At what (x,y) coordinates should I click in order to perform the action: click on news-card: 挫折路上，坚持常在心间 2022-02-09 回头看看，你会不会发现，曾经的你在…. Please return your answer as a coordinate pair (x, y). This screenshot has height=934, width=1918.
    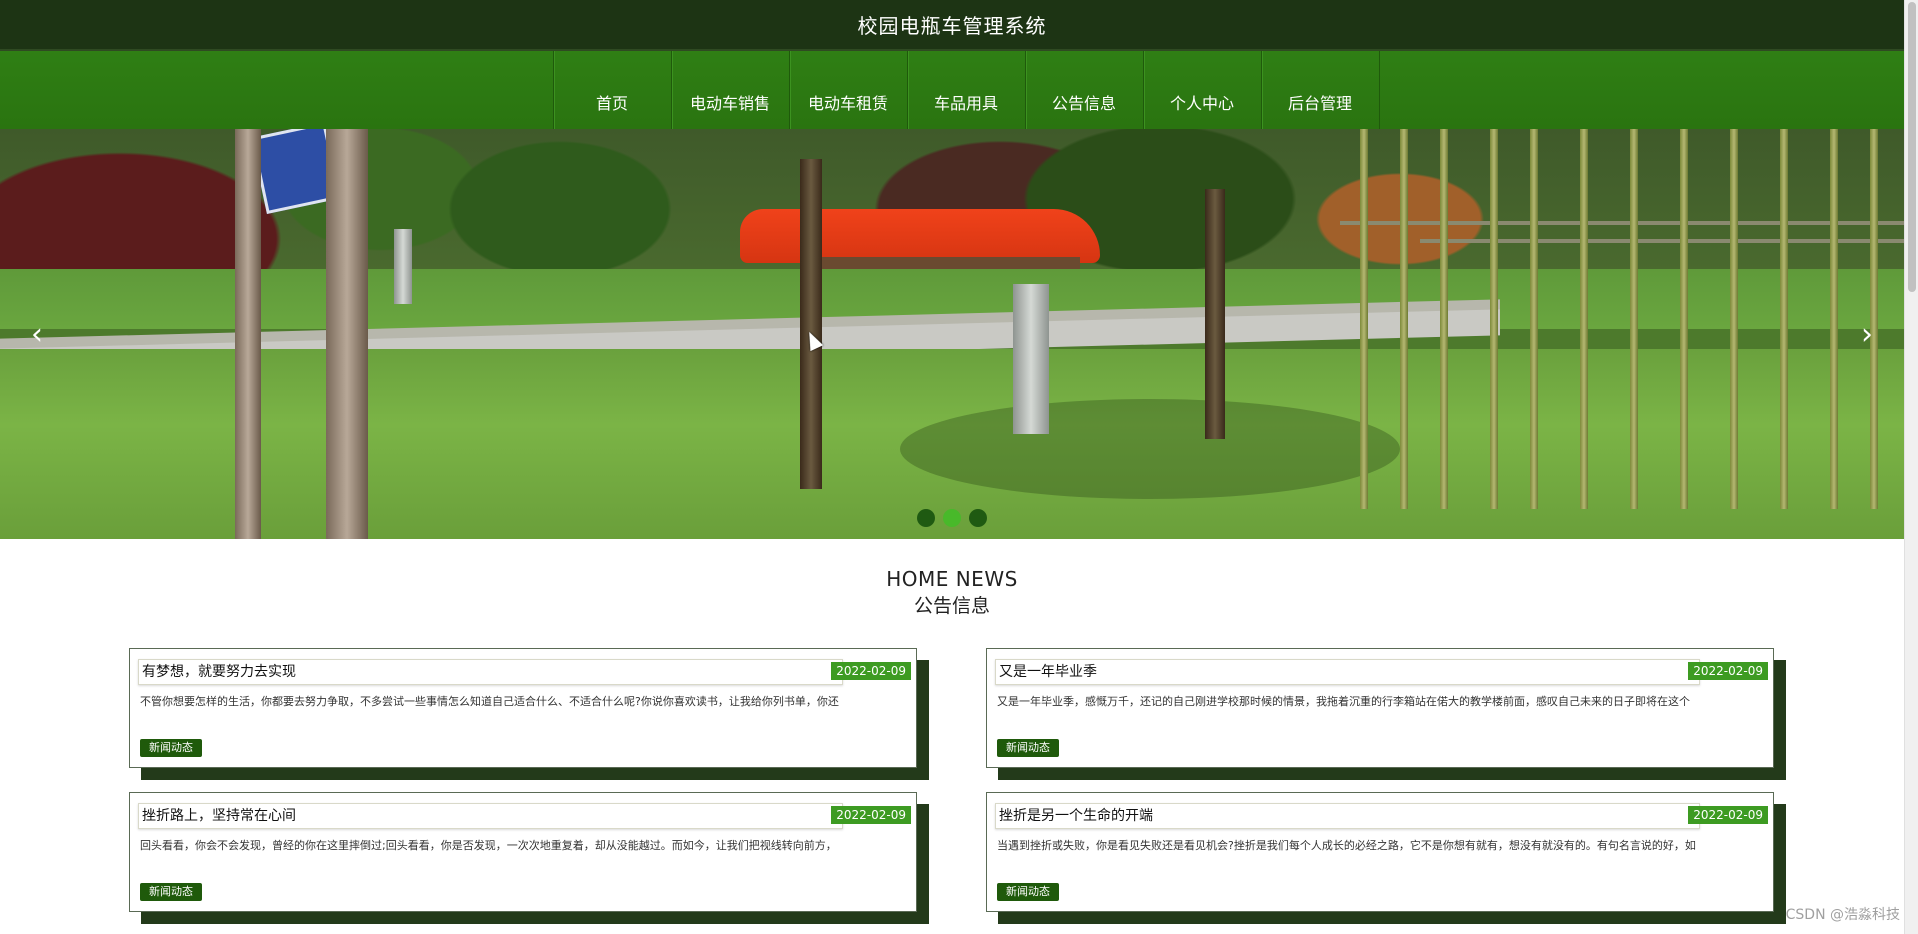
    Looking at the image, I should click on (529, 858).